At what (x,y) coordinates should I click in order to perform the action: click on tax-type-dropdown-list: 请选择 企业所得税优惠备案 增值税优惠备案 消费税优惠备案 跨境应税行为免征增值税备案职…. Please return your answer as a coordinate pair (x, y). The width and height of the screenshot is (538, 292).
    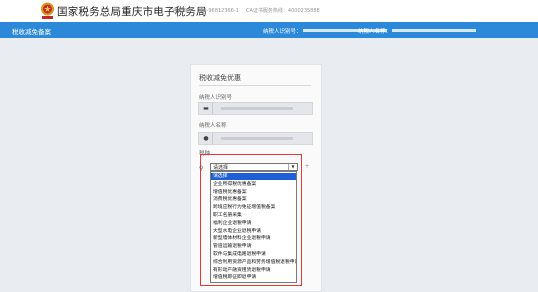
    Looking at the image, I should click on (253, 227).